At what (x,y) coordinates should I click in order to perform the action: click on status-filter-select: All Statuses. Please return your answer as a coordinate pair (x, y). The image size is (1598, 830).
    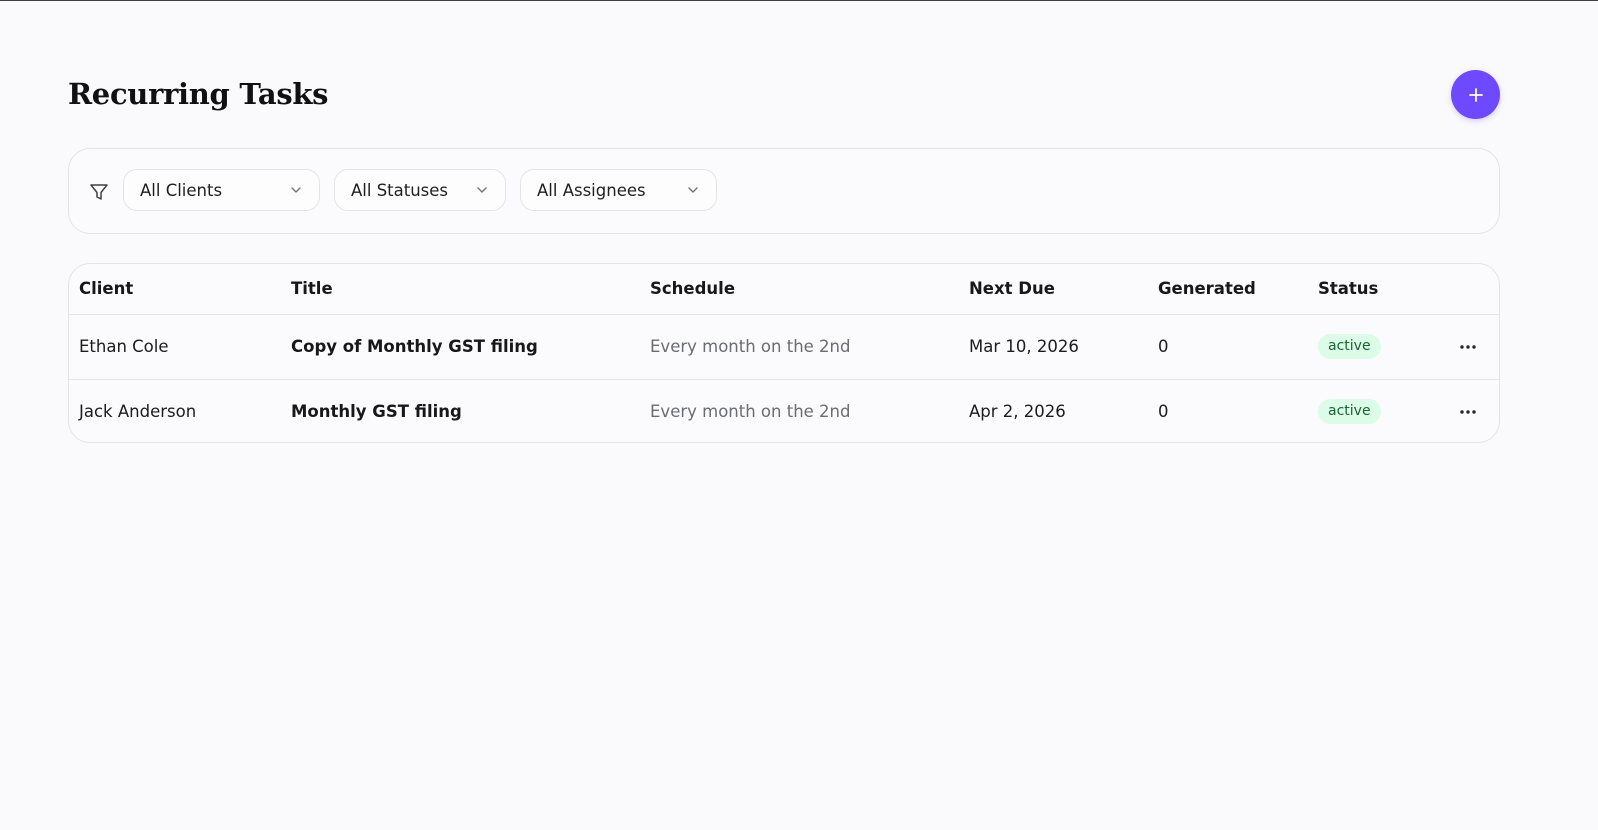
    Looking at the image, I should click on (420, 190).